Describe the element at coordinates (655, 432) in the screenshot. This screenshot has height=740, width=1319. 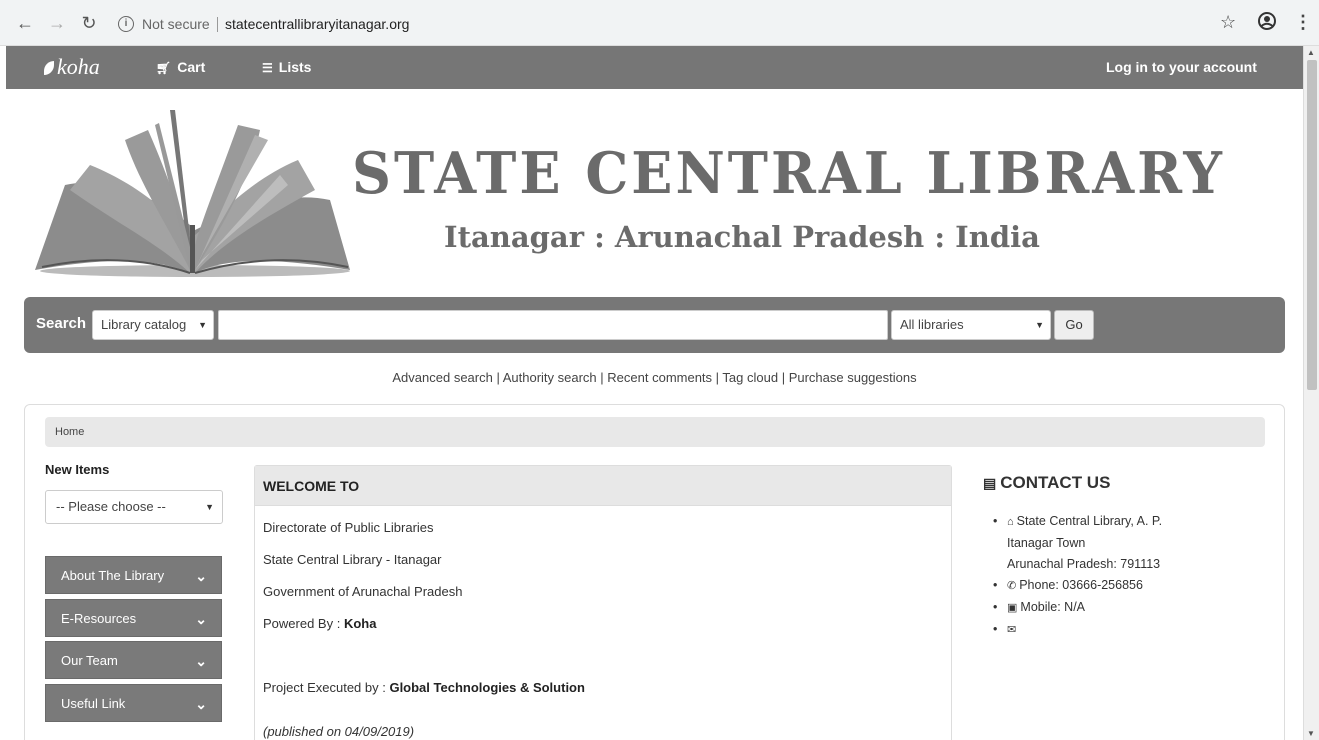
I see `breadcrumb: Home` at that location.